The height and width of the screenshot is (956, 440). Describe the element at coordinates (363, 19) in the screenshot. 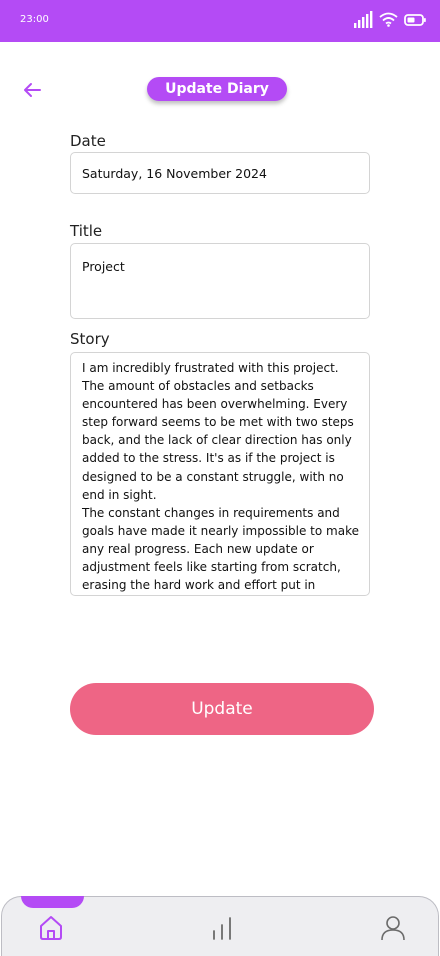

I see `signal-icon` at that location.